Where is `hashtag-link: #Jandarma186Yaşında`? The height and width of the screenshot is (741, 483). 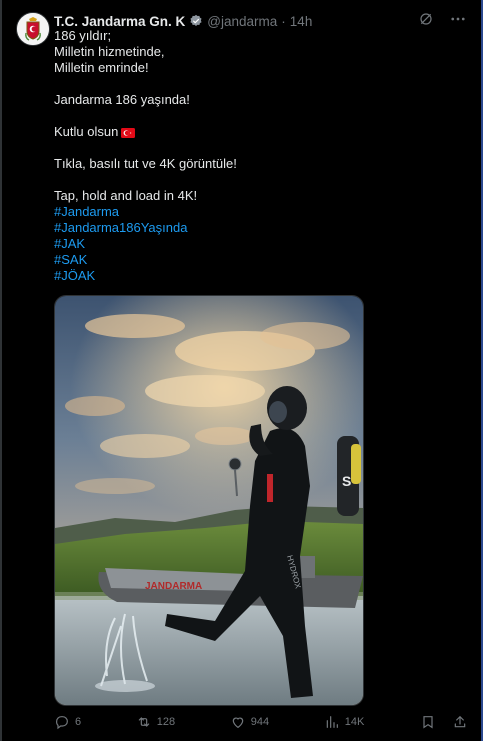 hashtag-link: #Jandarma186Yaşında is located at coordinates (259, 228).